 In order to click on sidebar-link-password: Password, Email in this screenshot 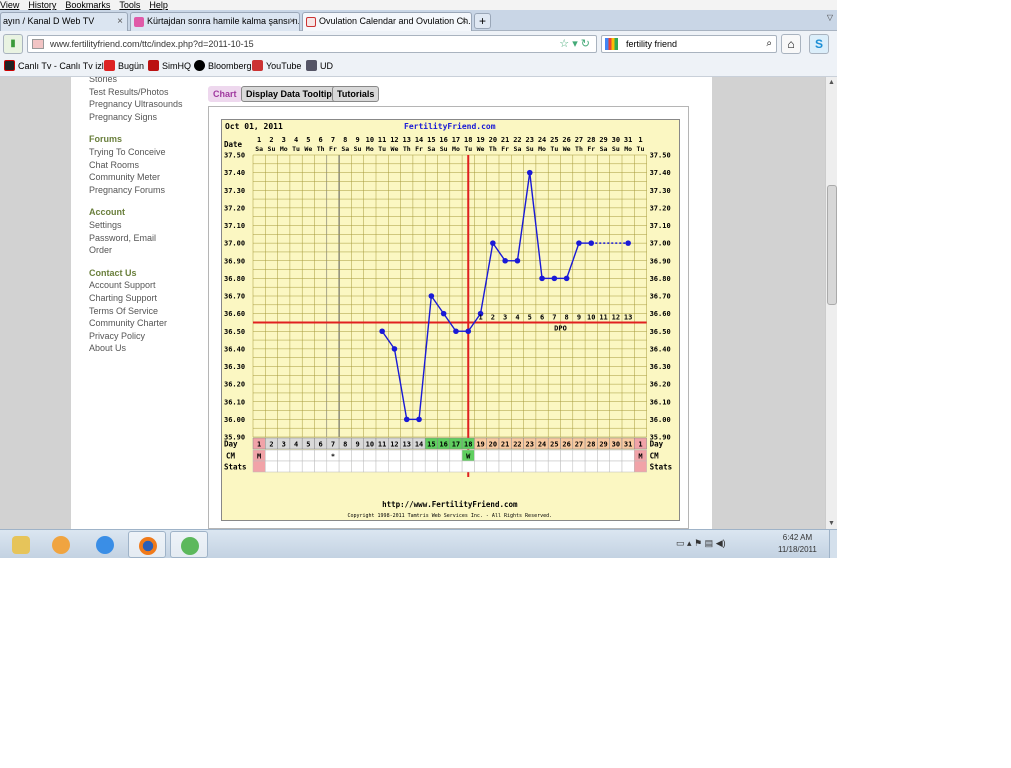, I will do `click(149, 238)`.